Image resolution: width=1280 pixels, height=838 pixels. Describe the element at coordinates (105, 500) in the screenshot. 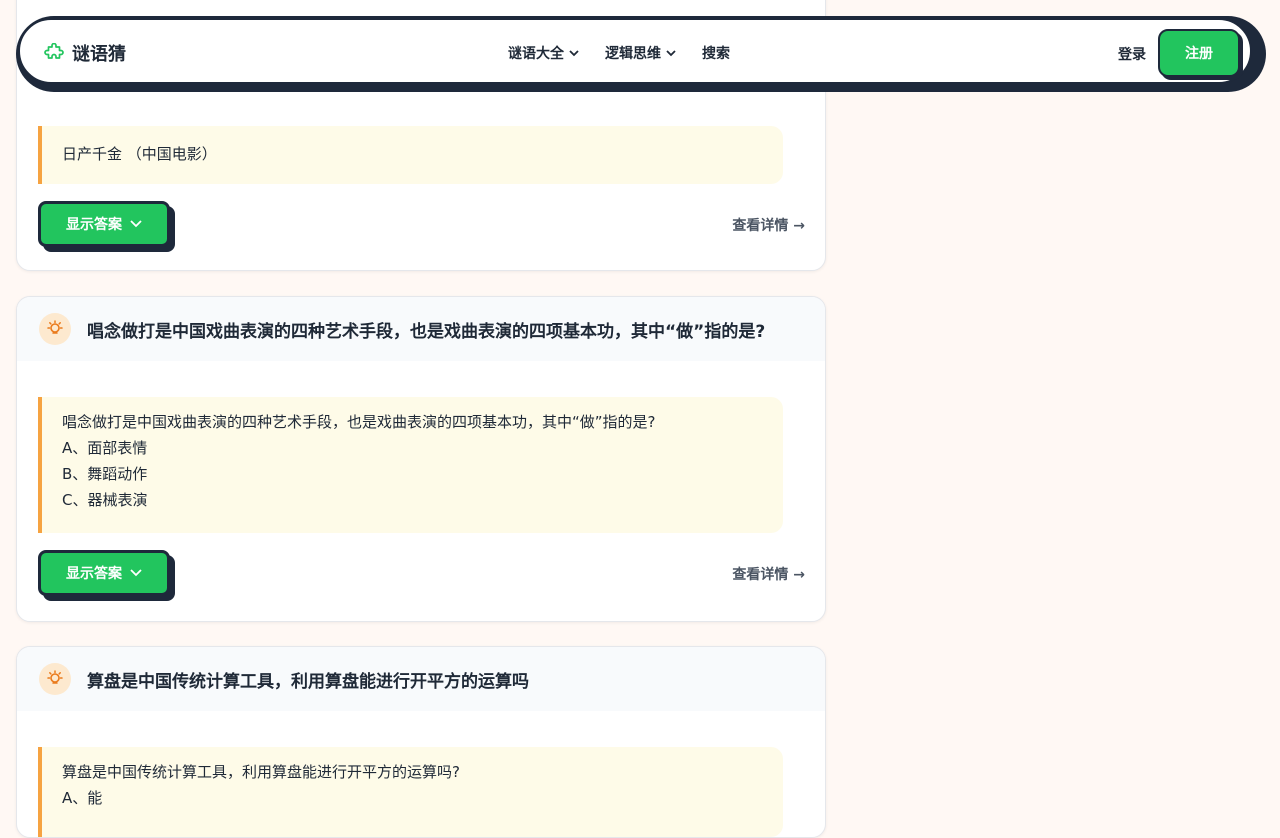

I see `riddle-option: C、器械表演` at that location.